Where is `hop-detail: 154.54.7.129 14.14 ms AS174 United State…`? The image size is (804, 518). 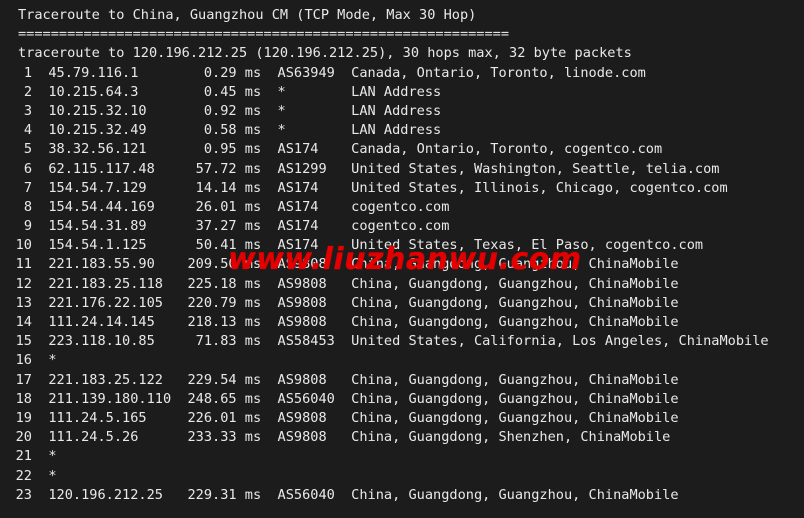
hop-detail: 154.54.7.129 14.14 ms AS174 United State… is located at coordinates (380, 187).